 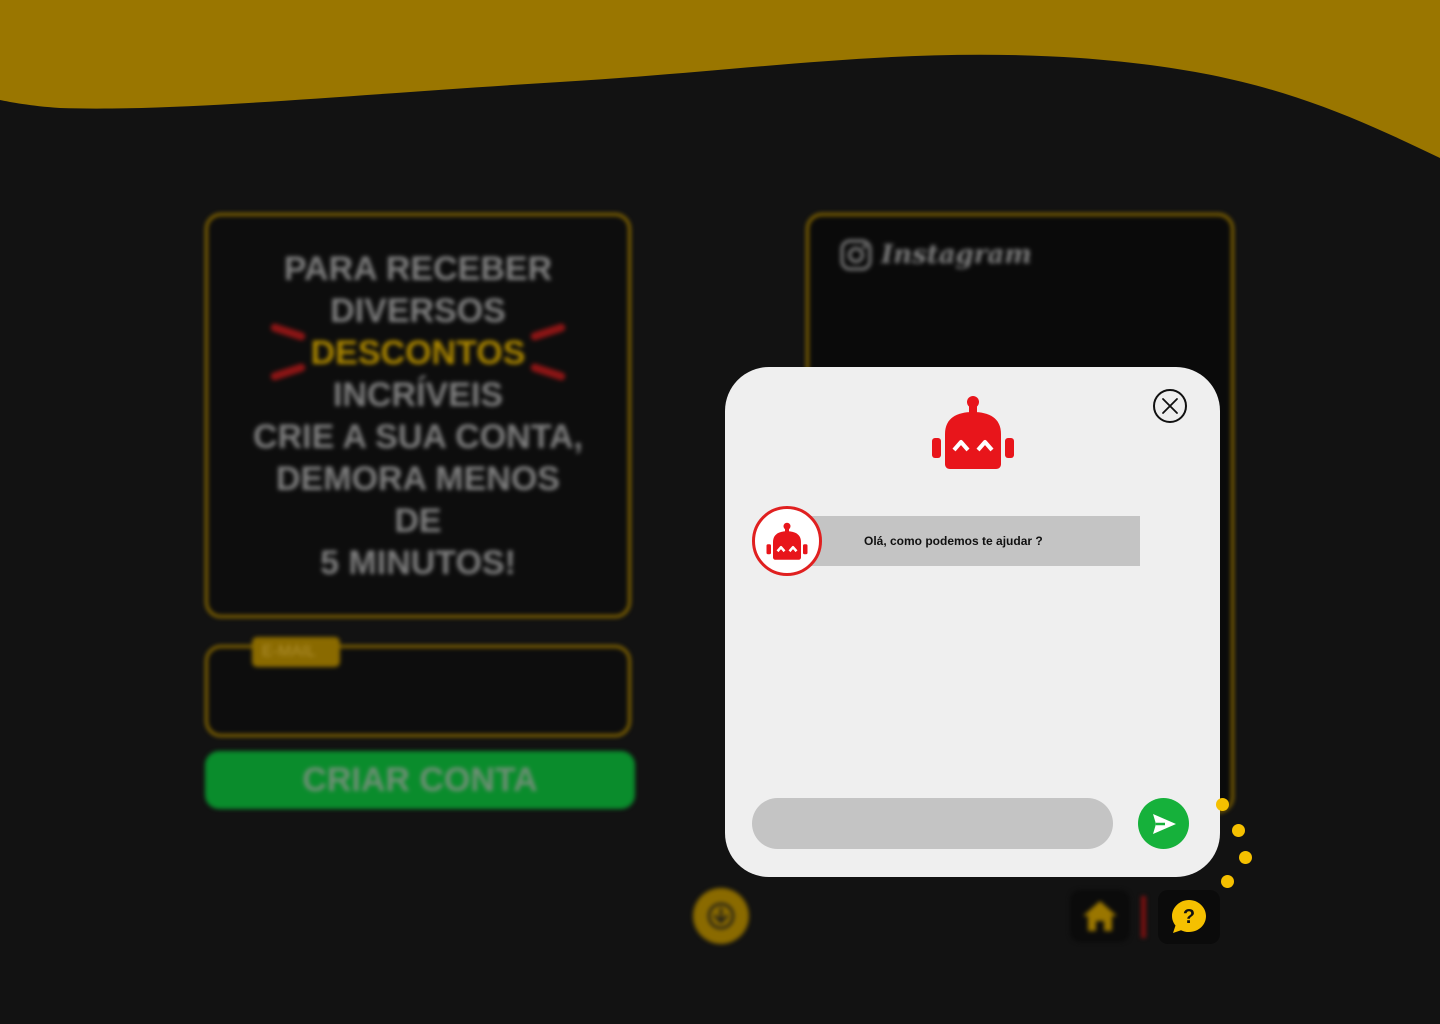 I want to click on chat-message-input, so click(x=932, y=823).